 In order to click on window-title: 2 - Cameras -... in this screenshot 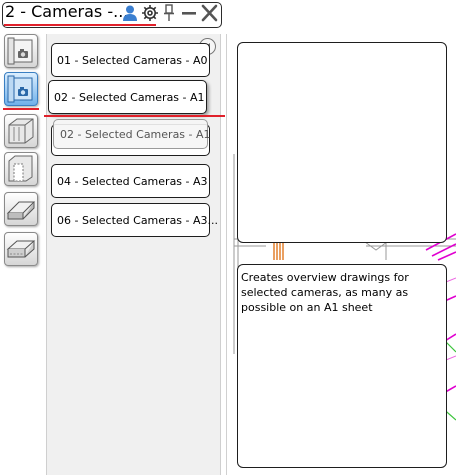, I will do `click(67, 11)`.